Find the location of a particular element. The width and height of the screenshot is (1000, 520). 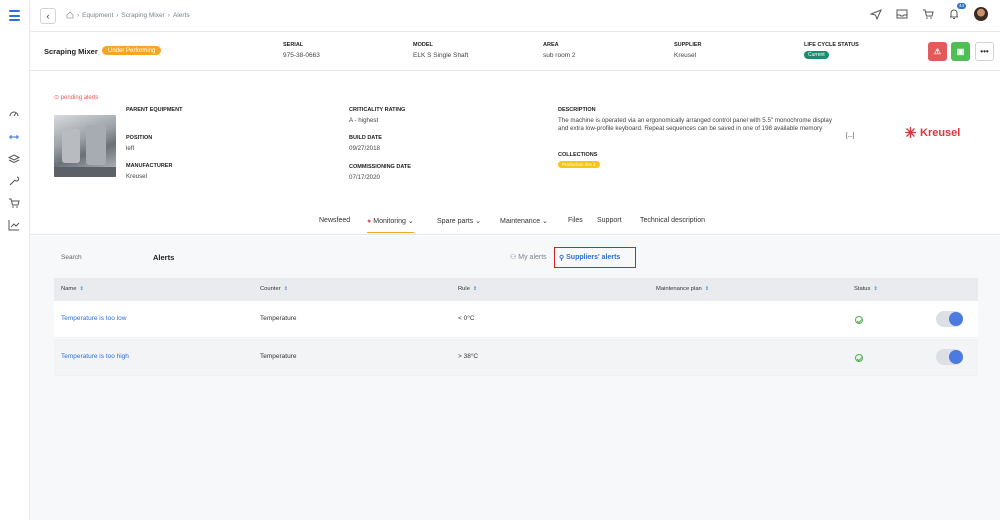

send-icon is located at coordinates (875, 14).